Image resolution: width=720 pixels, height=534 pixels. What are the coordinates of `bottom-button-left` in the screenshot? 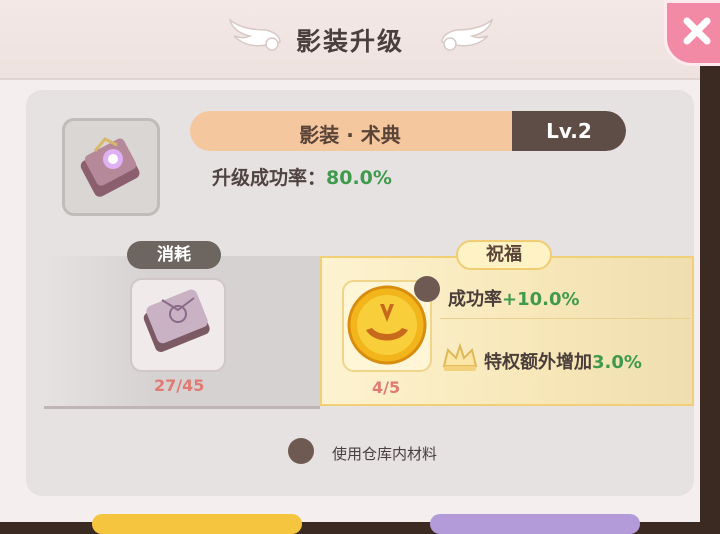 It's located at (197, 524).